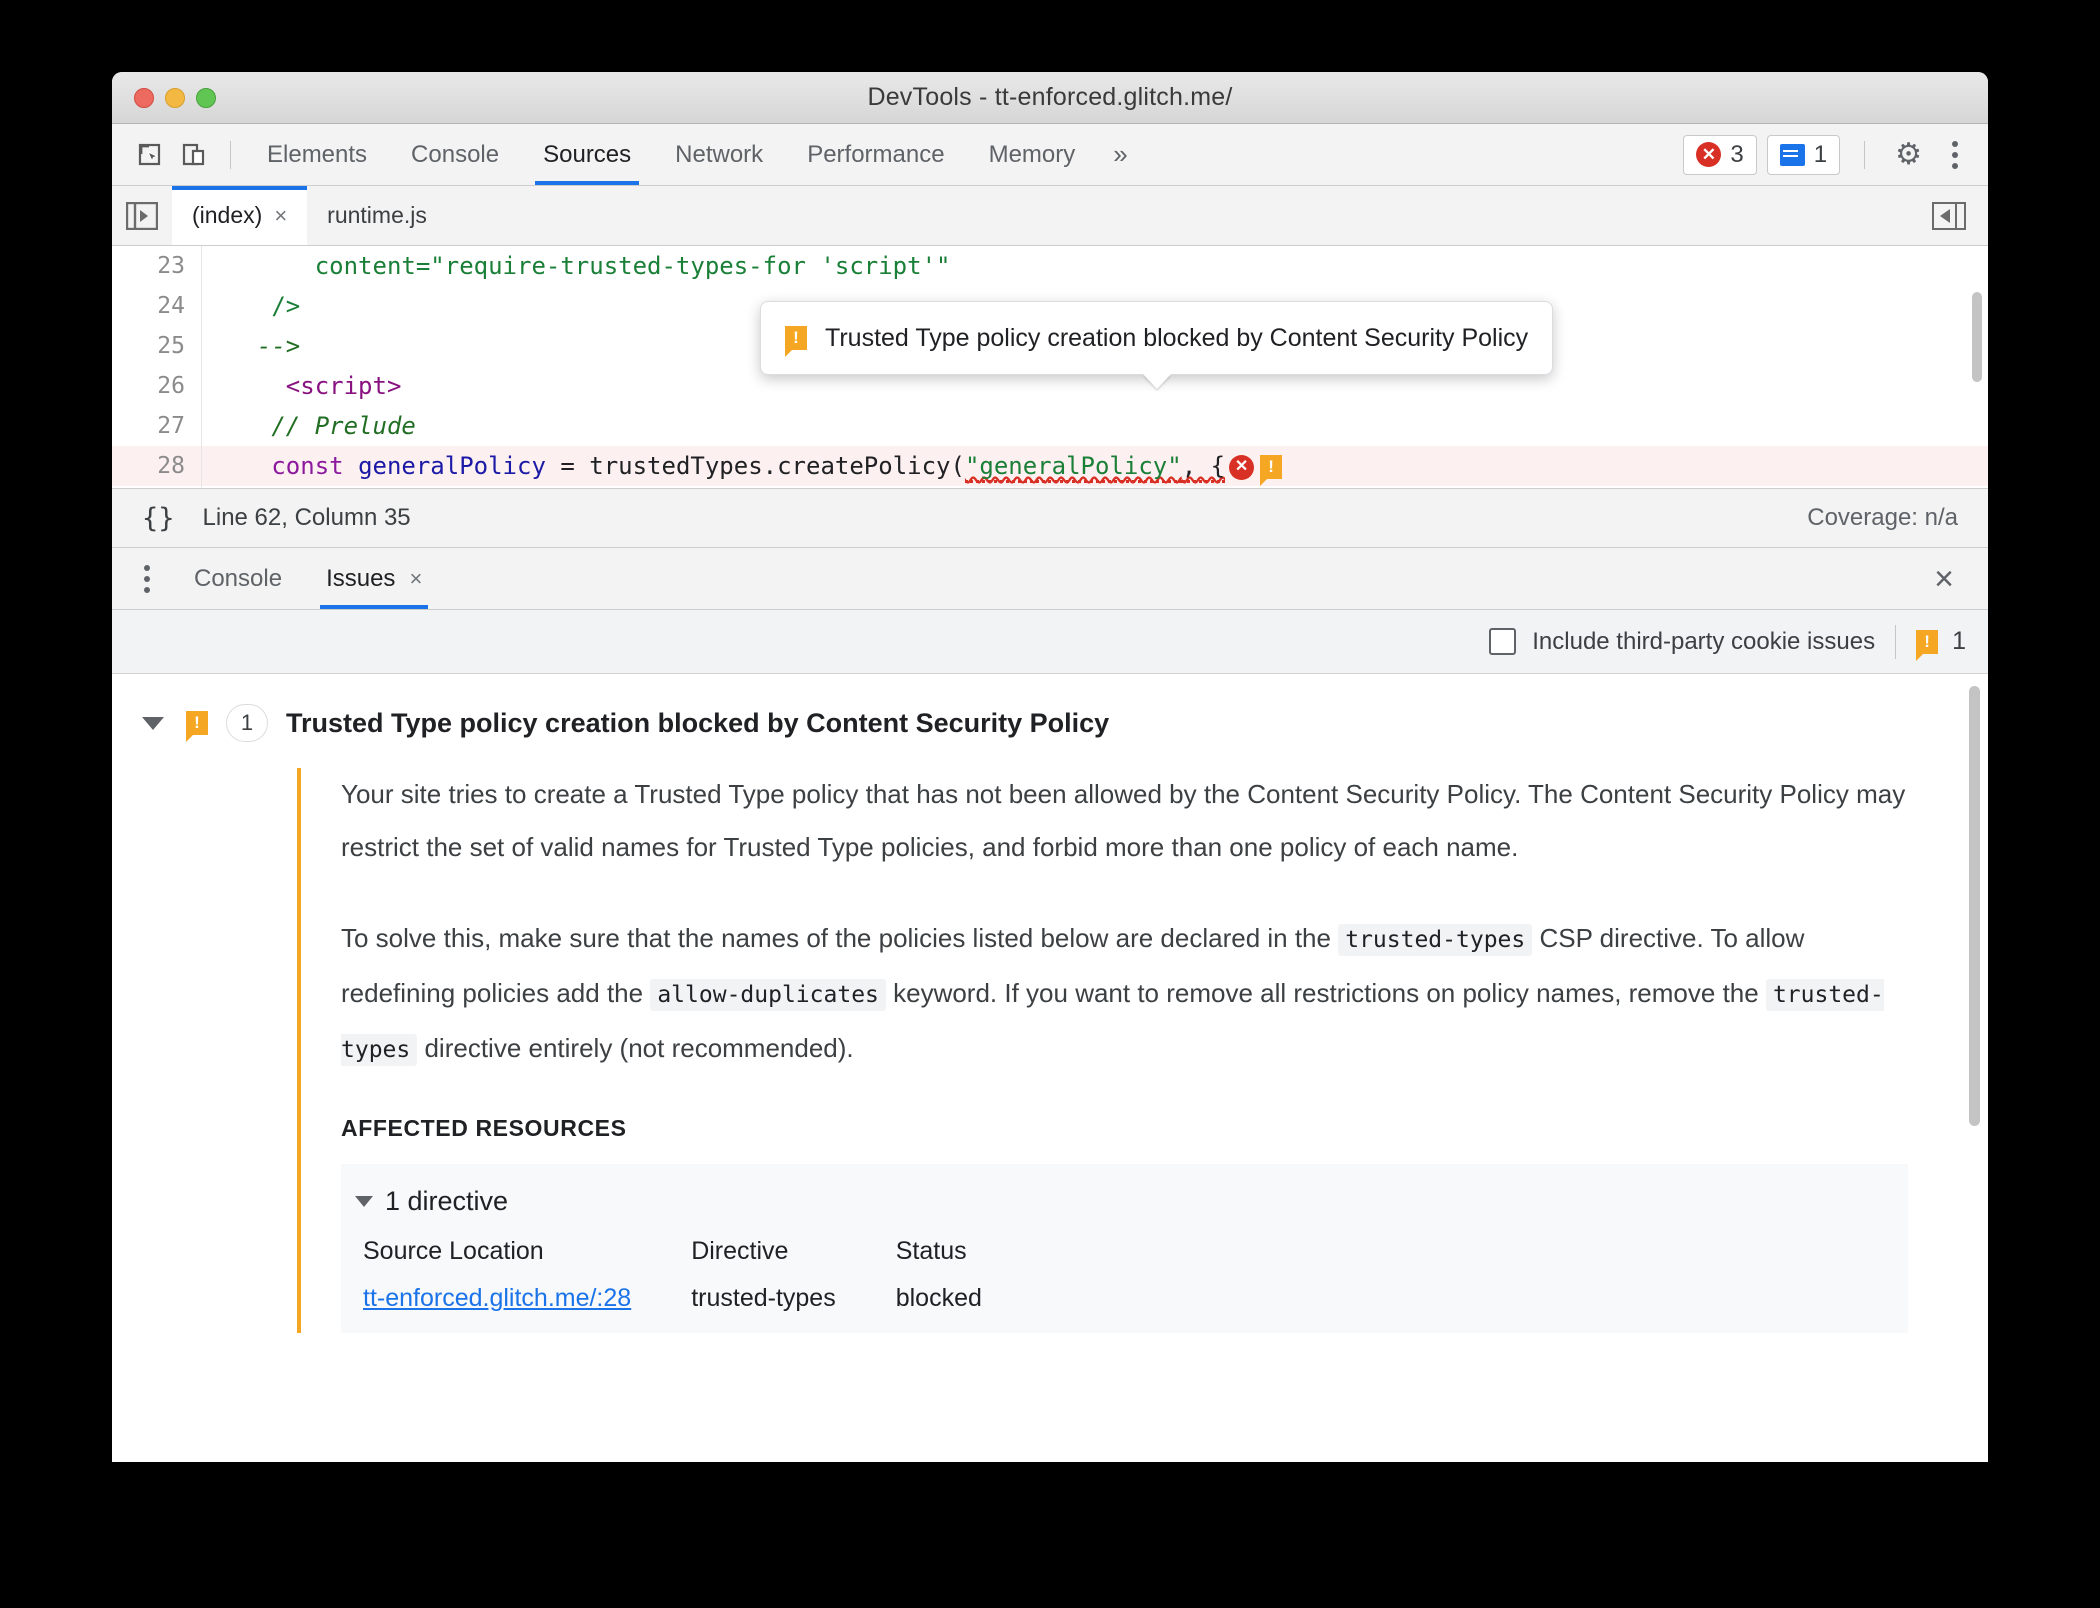  Describe the element at coordinates (150, 155) in the screenshot. I see `inspect-element-icon` at that location.